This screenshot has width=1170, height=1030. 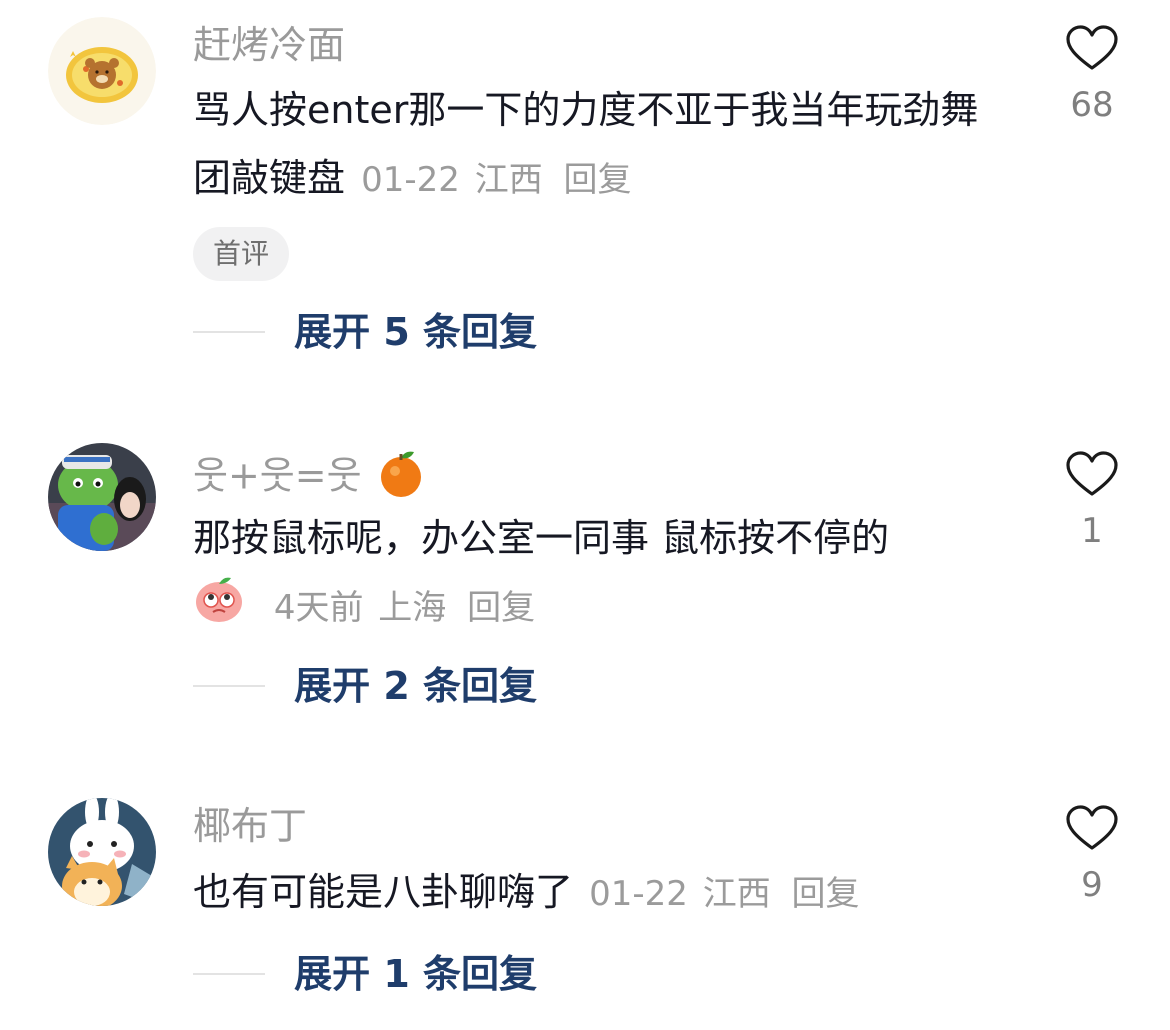 I want to click on comment-text: 骂人按enter那一下的力度不亚于我当年玩劲舞团敲键盘 01-22 江西 回复, so click(x=603, y=145).